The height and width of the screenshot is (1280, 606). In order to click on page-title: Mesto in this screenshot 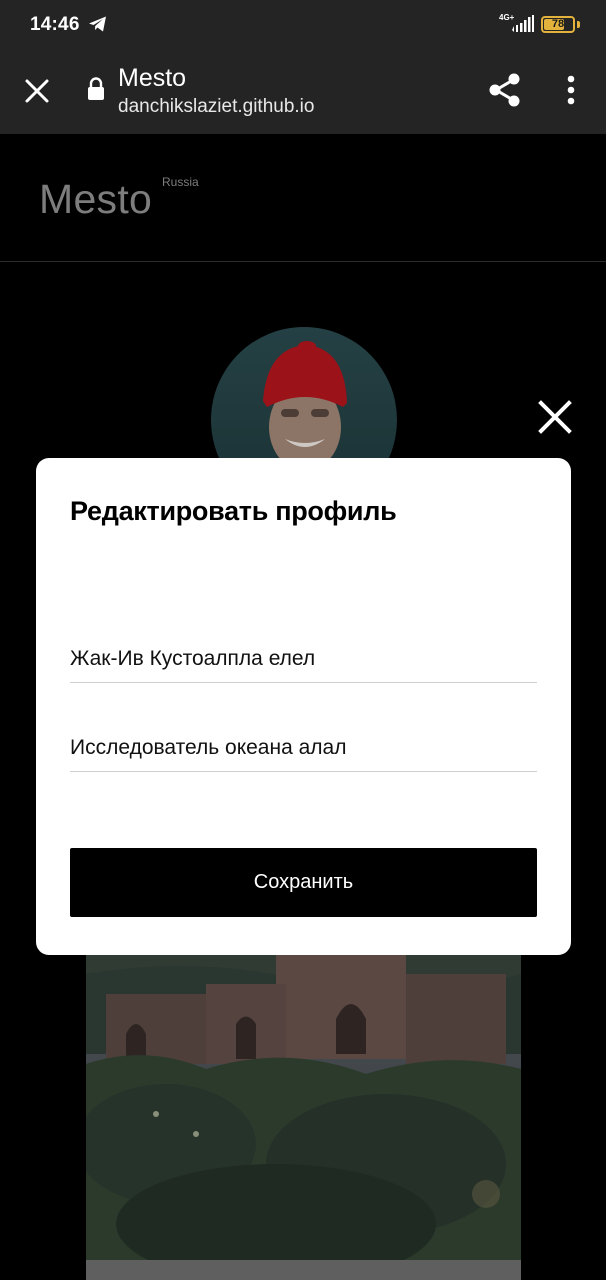, I will do `click(152, 78)`.